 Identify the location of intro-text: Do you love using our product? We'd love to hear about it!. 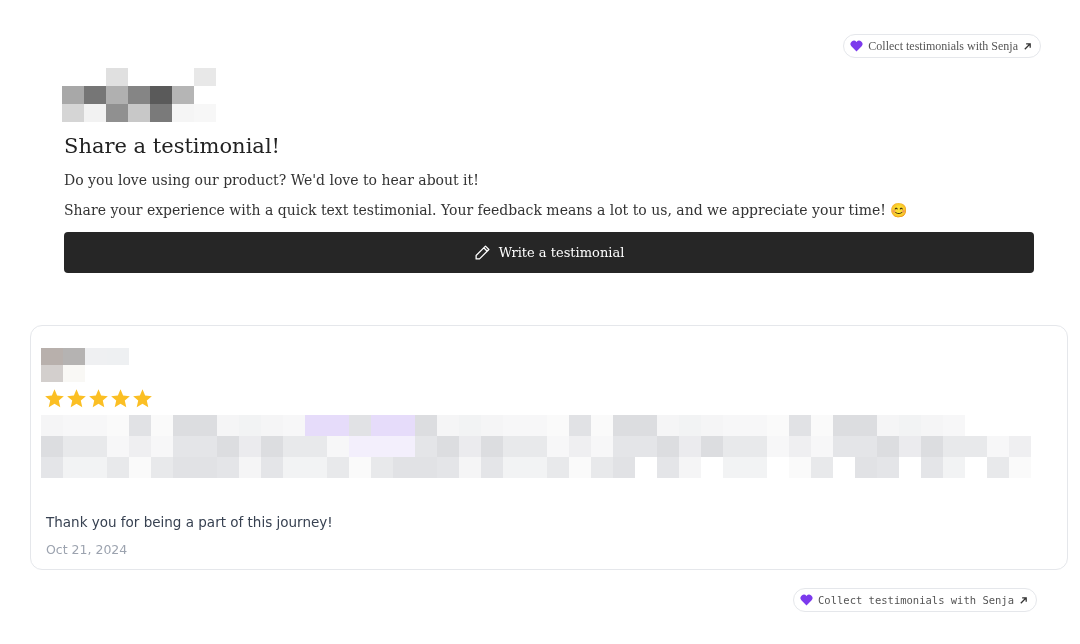
(272, 180).